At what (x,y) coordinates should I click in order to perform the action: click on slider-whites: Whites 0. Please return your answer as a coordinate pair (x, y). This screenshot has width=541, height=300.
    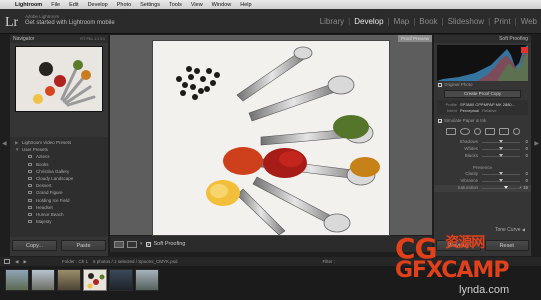
    Looking at the image, I should click on (482, 149).